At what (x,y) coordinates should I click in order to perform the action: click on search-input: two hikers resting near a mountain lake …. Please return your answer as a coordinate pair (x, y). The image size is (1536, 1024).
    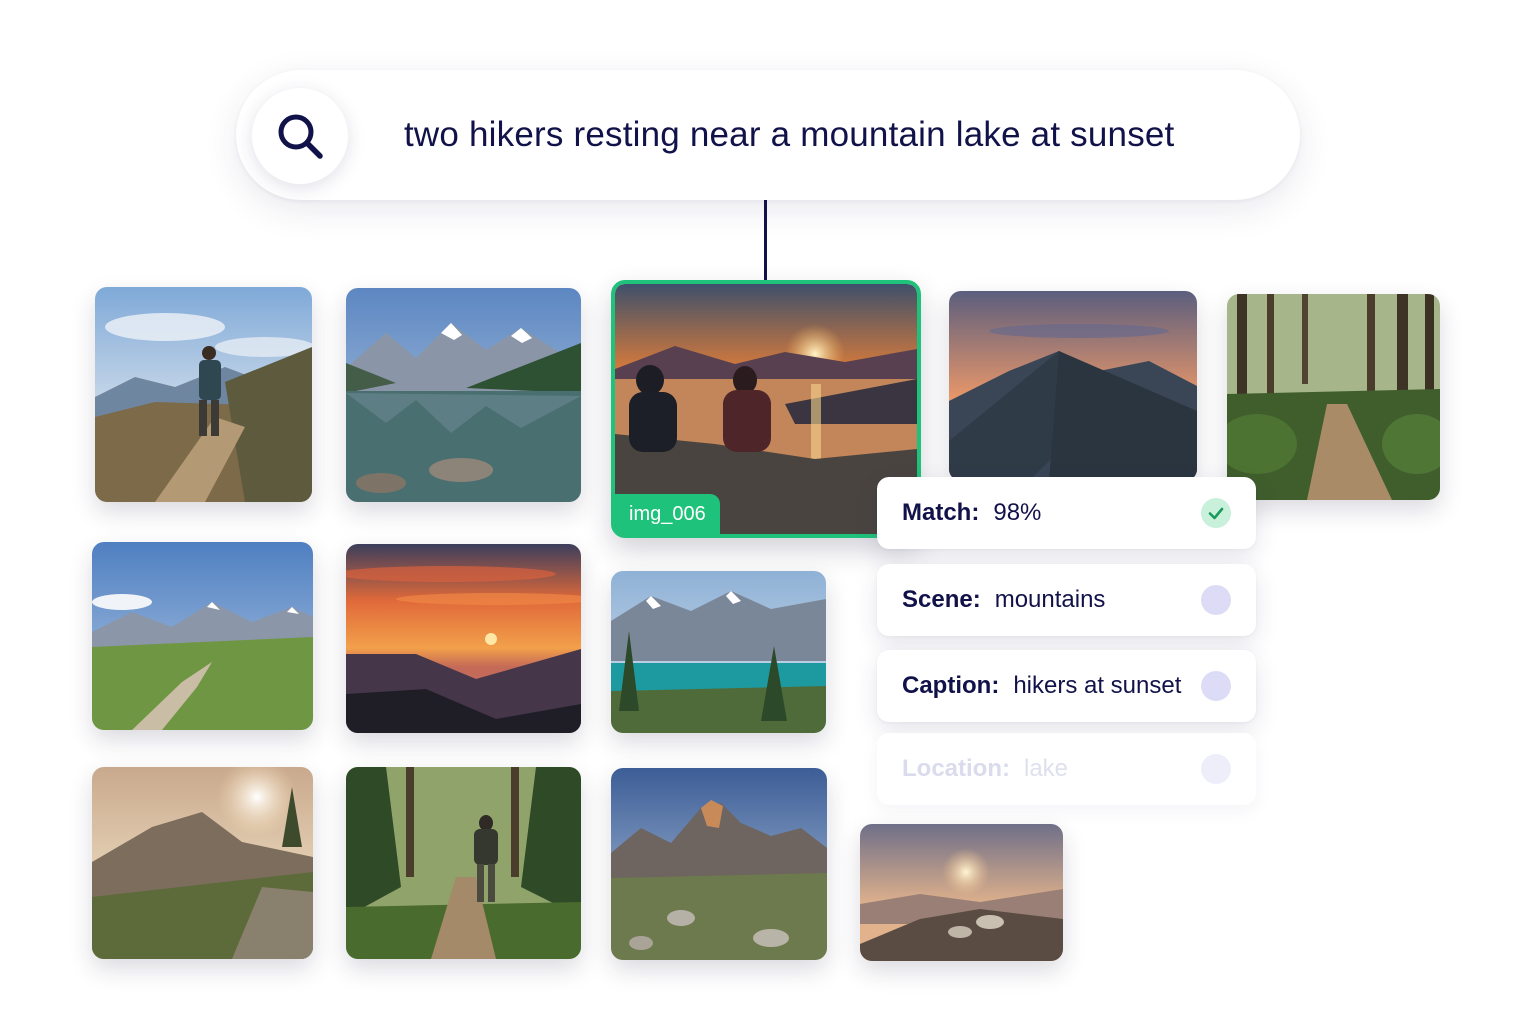
    Looking at the image, I should click on (832, 135).